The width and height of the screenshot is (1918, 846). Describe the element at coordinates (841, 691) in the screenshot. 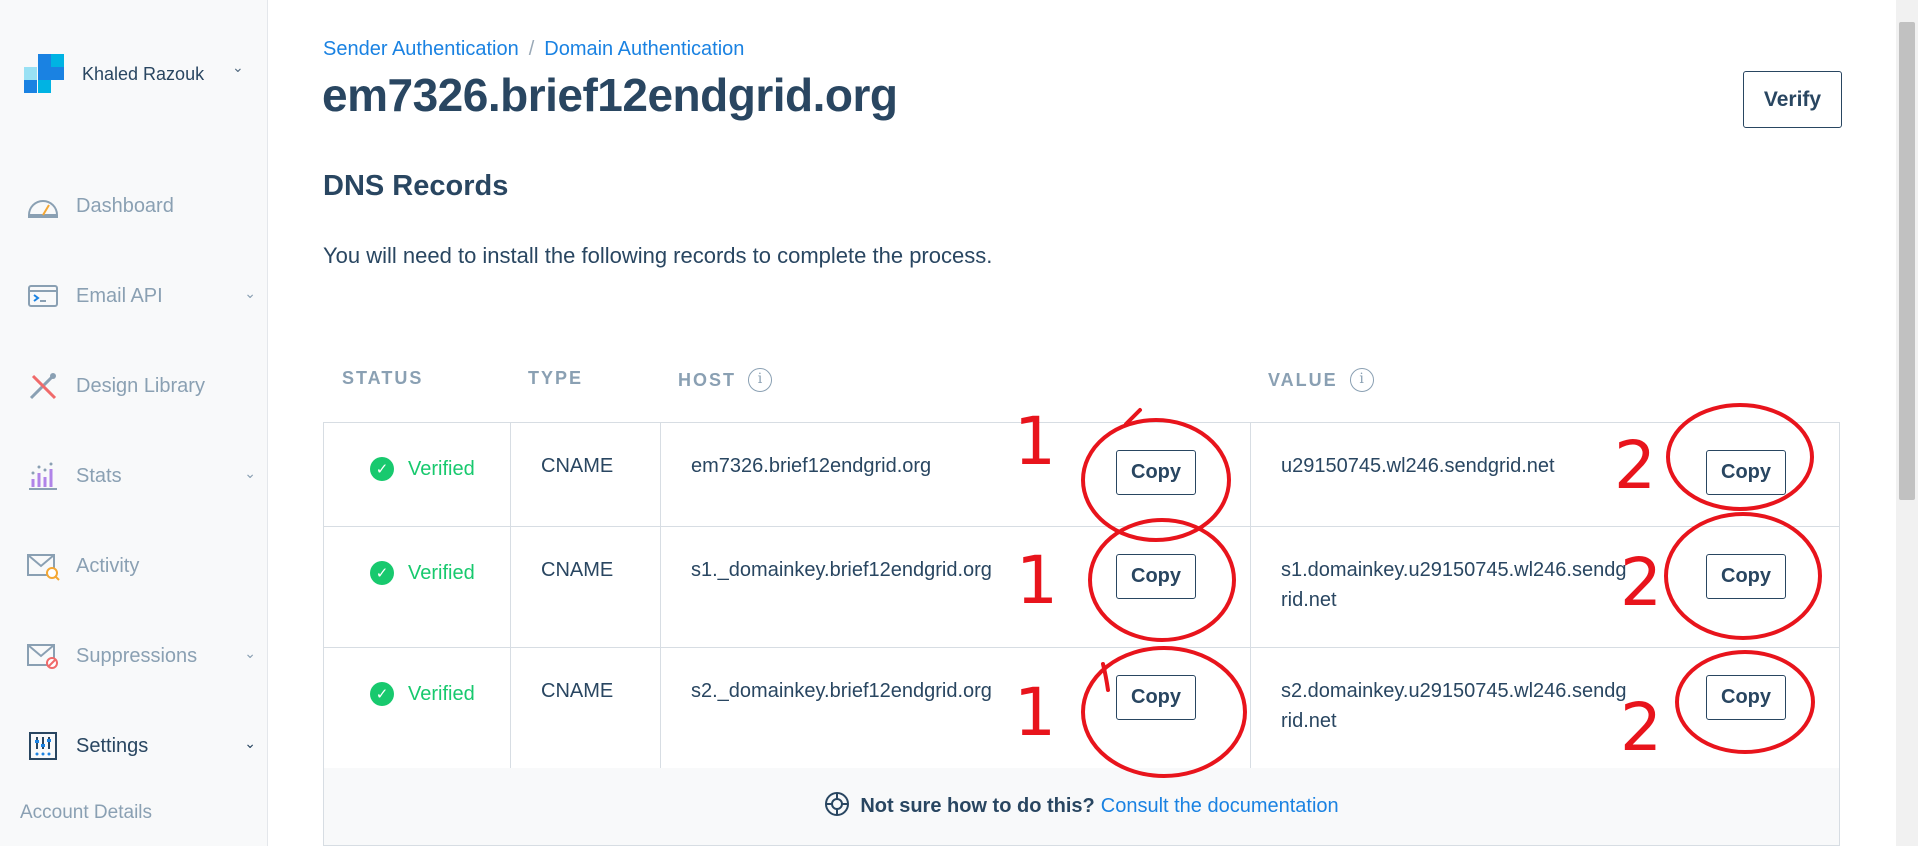

I see `host-cell: s2._domainkey.brief12endgrid.org` at that location.